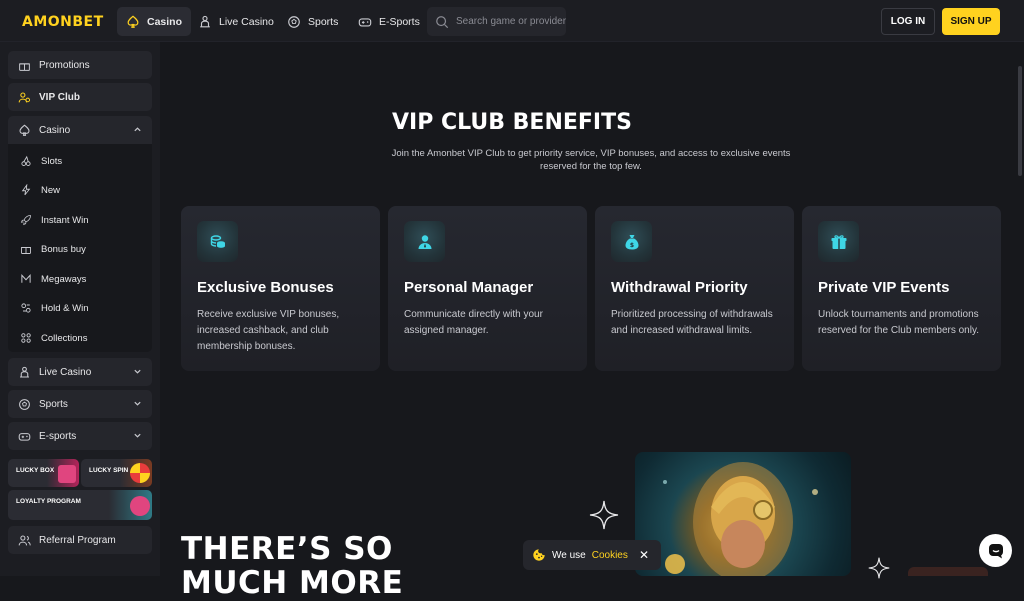 Image resolution: width=1024 pixels, height=601 pixels. I want to click on sidebar-subitem-collections: Collections, so click(53, 338).